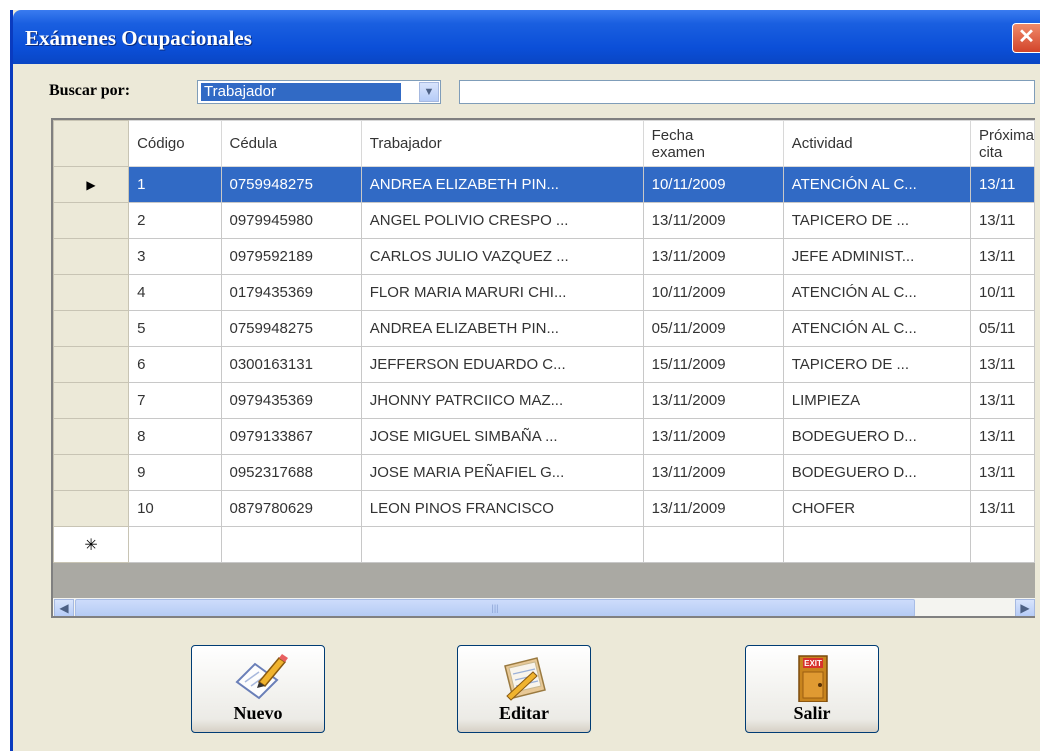  I want to click on search-field-select: Trabajador ▼, so click(319, 92).